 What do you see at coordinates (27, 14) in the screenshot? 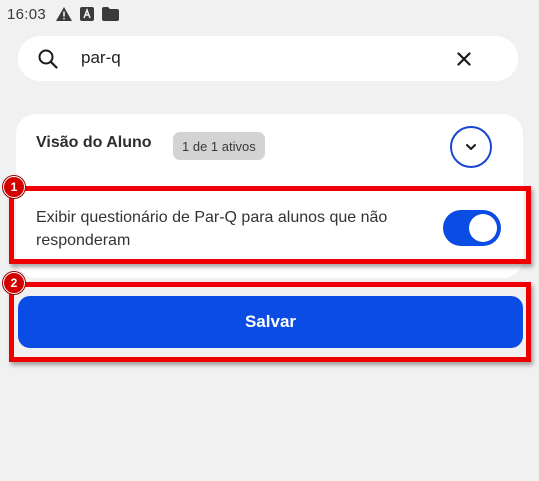
I see `status-time: 16:03` at bounding box center [27, 14].